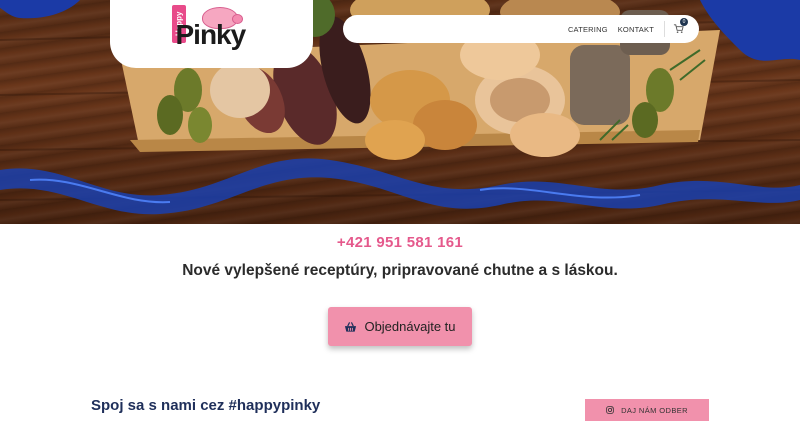 The height and width of the screenshot is (436, 800). Describe the element at coordinates (684, 22) in the screenshot. I see `cart-count-badge: 0` at that location.